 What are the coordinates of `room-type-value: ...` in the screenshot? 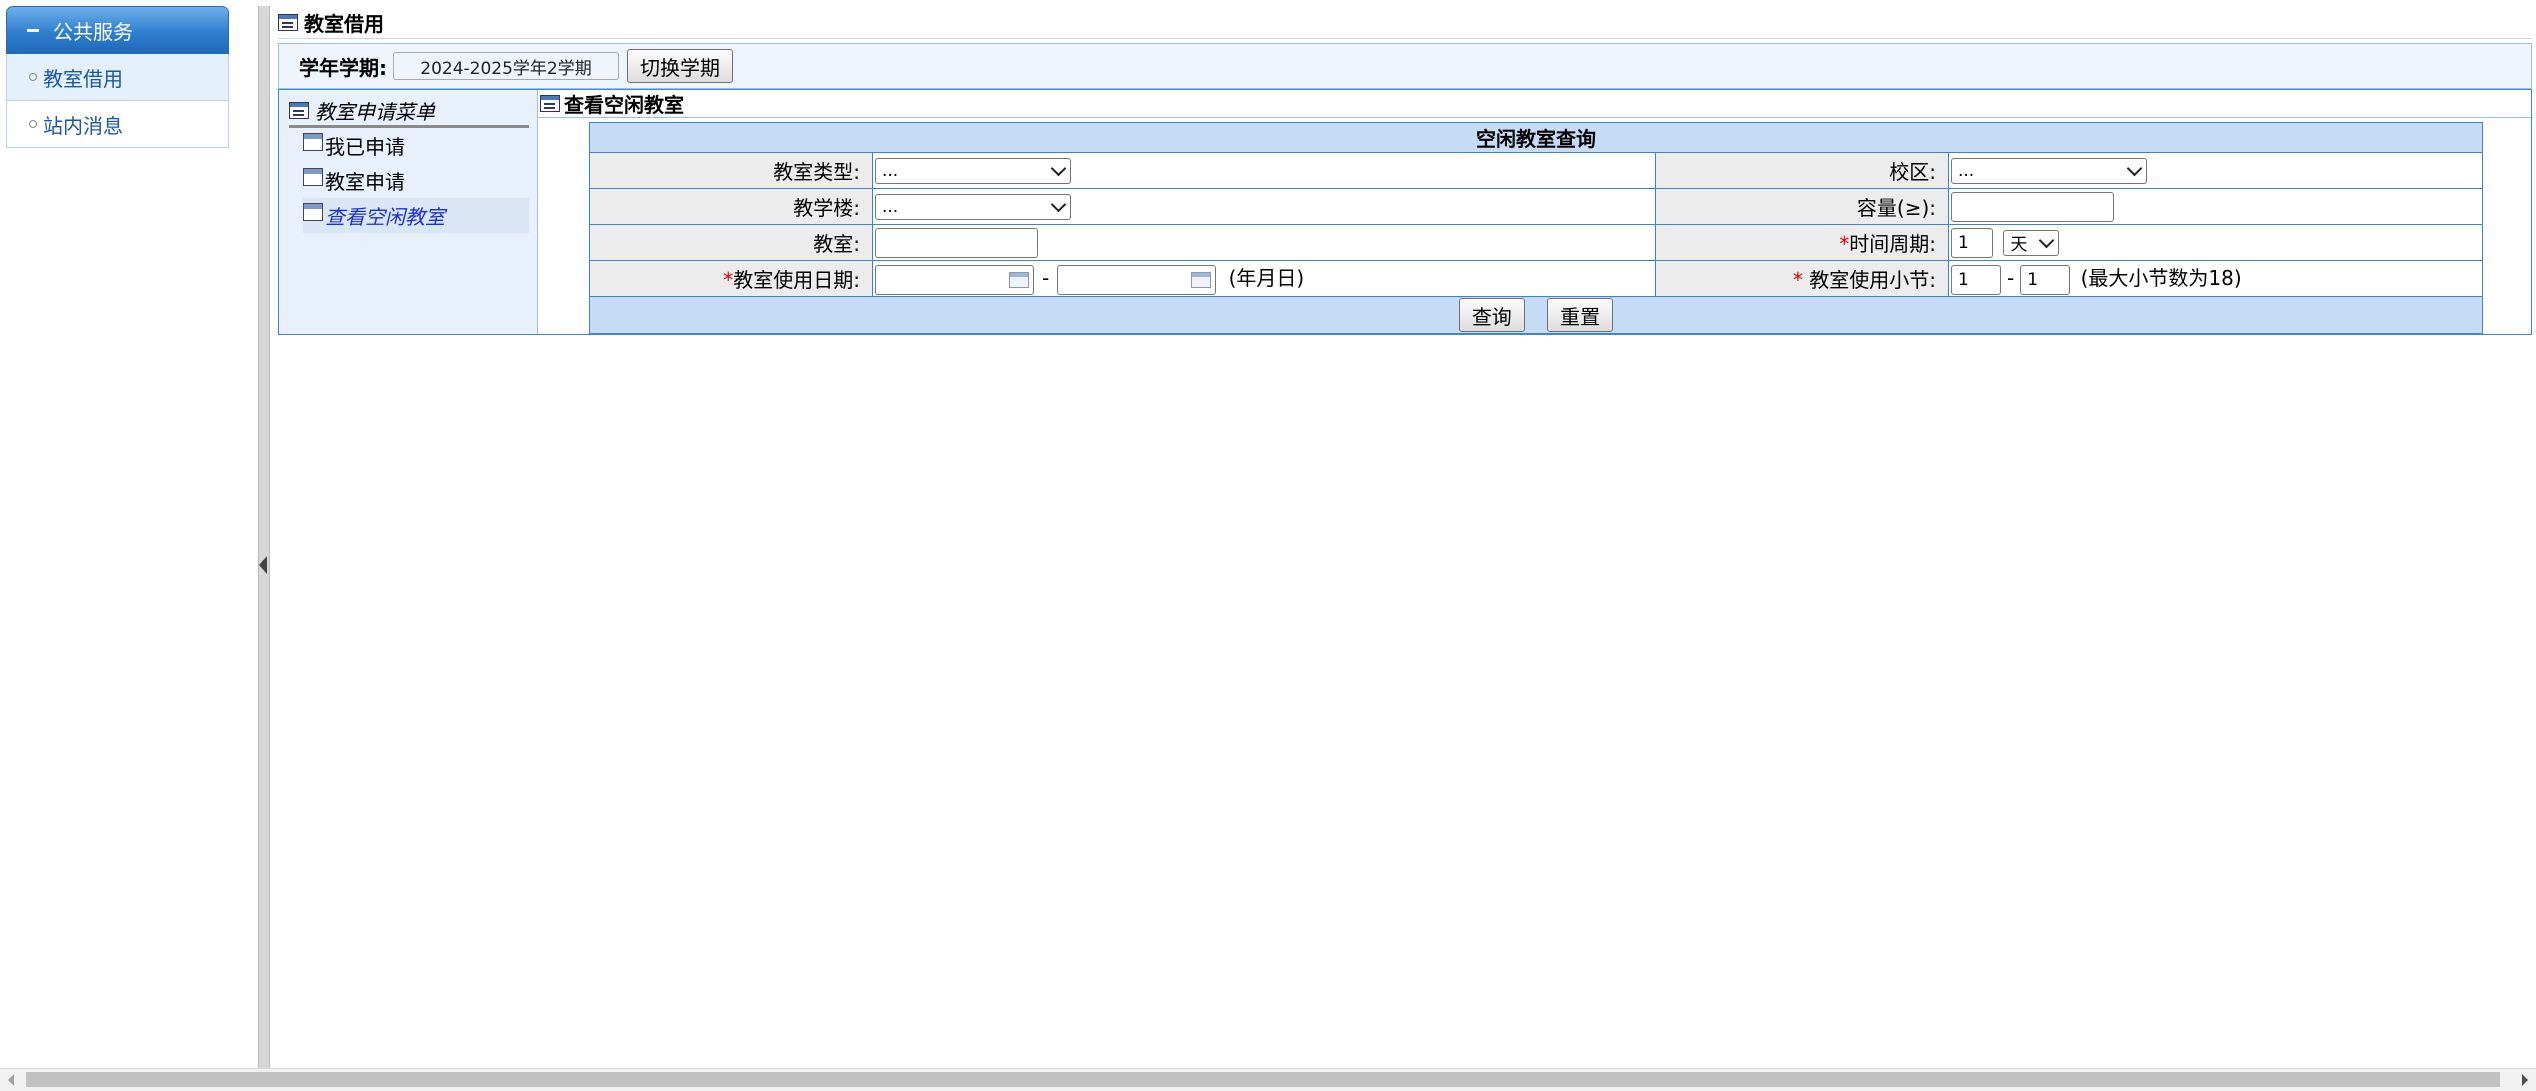 It's located at (890, 170).